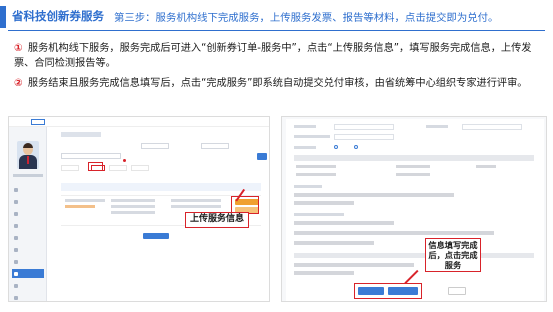 The height and width of the screenshot is (312, 553). What do you see at coordinates (262, 156) in the screenshot?
I see `query-button` at bounding box center [262, 156].